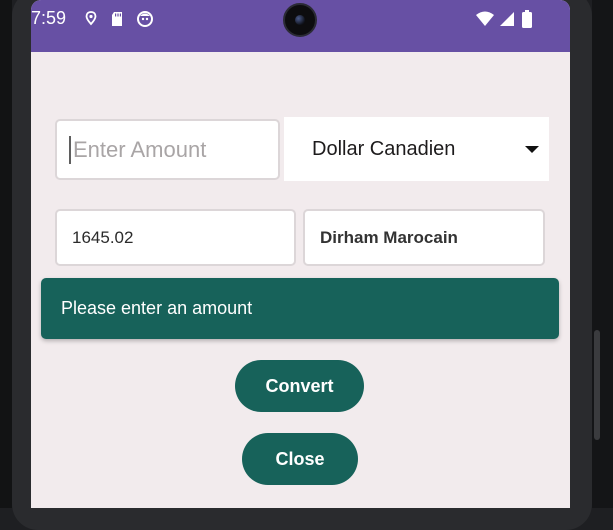 The image size is (613, 530). Describe the element at coordinates (300, 308) in the screenshot. I see `error-snackbar: Please enter an amount` at that location.